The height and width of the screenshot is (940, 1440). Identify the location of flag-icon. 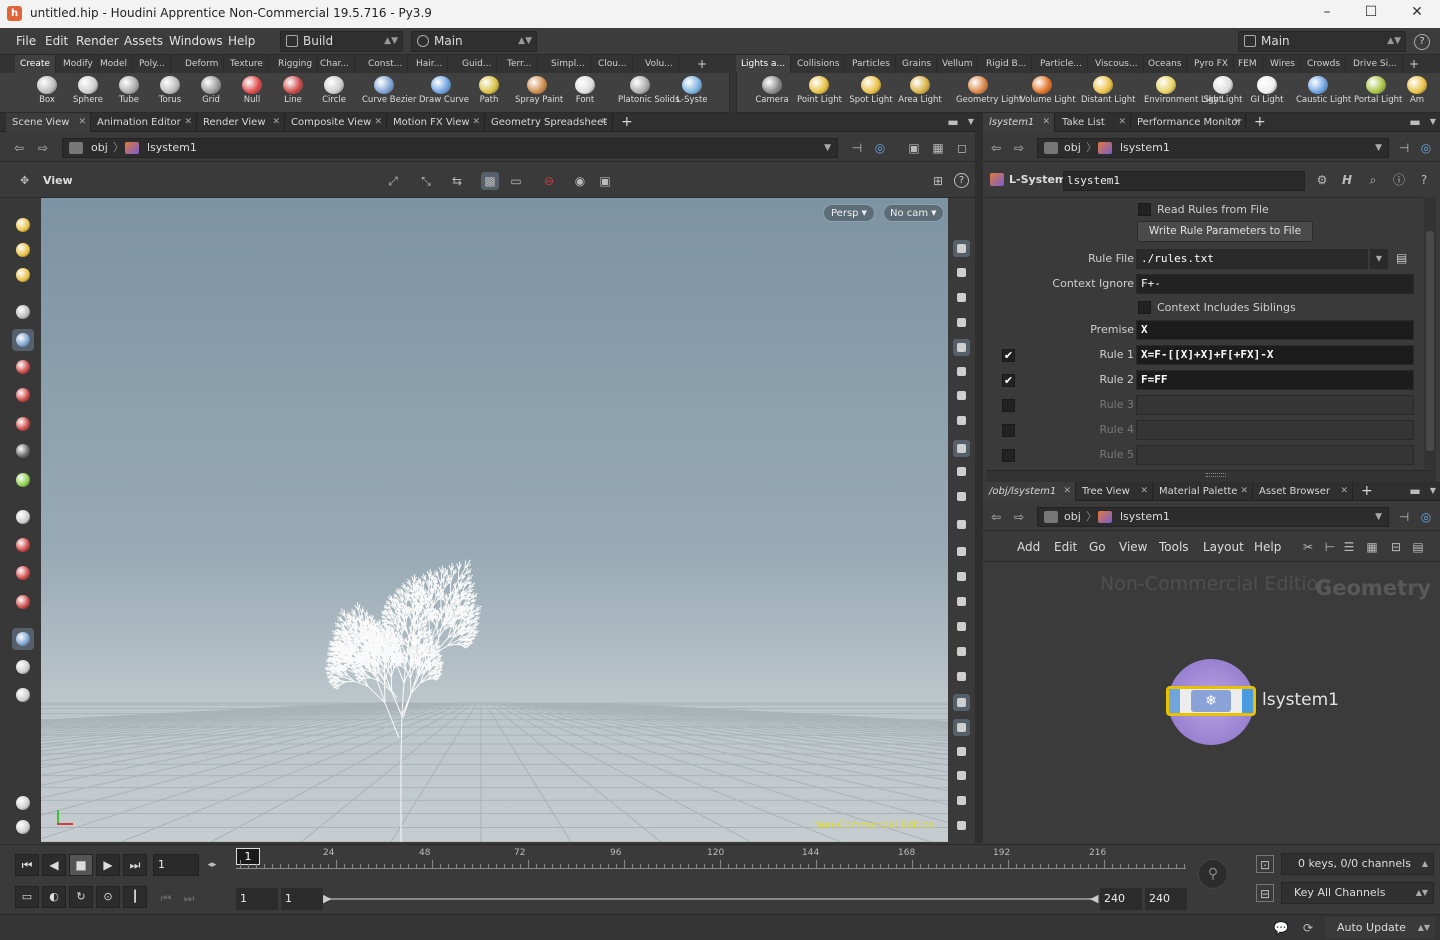
(961, 751).